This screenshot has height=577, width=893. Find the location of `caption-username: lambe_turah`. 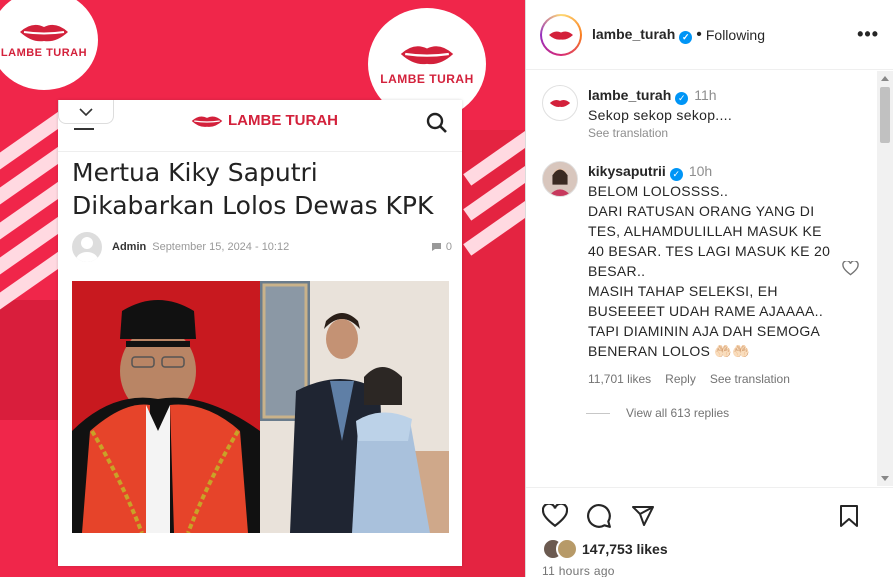

caption-username: lambe_turah is located at coordinates (629, 95).